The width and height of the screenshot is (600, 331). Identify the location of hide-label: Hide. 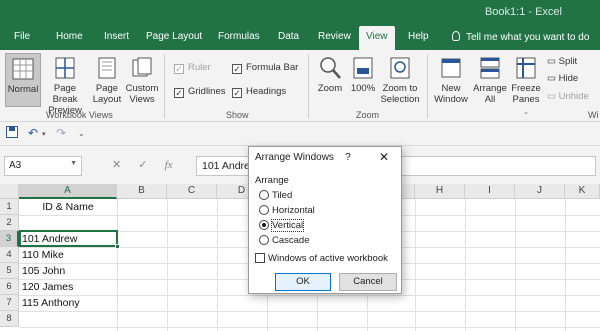
(568, 78).